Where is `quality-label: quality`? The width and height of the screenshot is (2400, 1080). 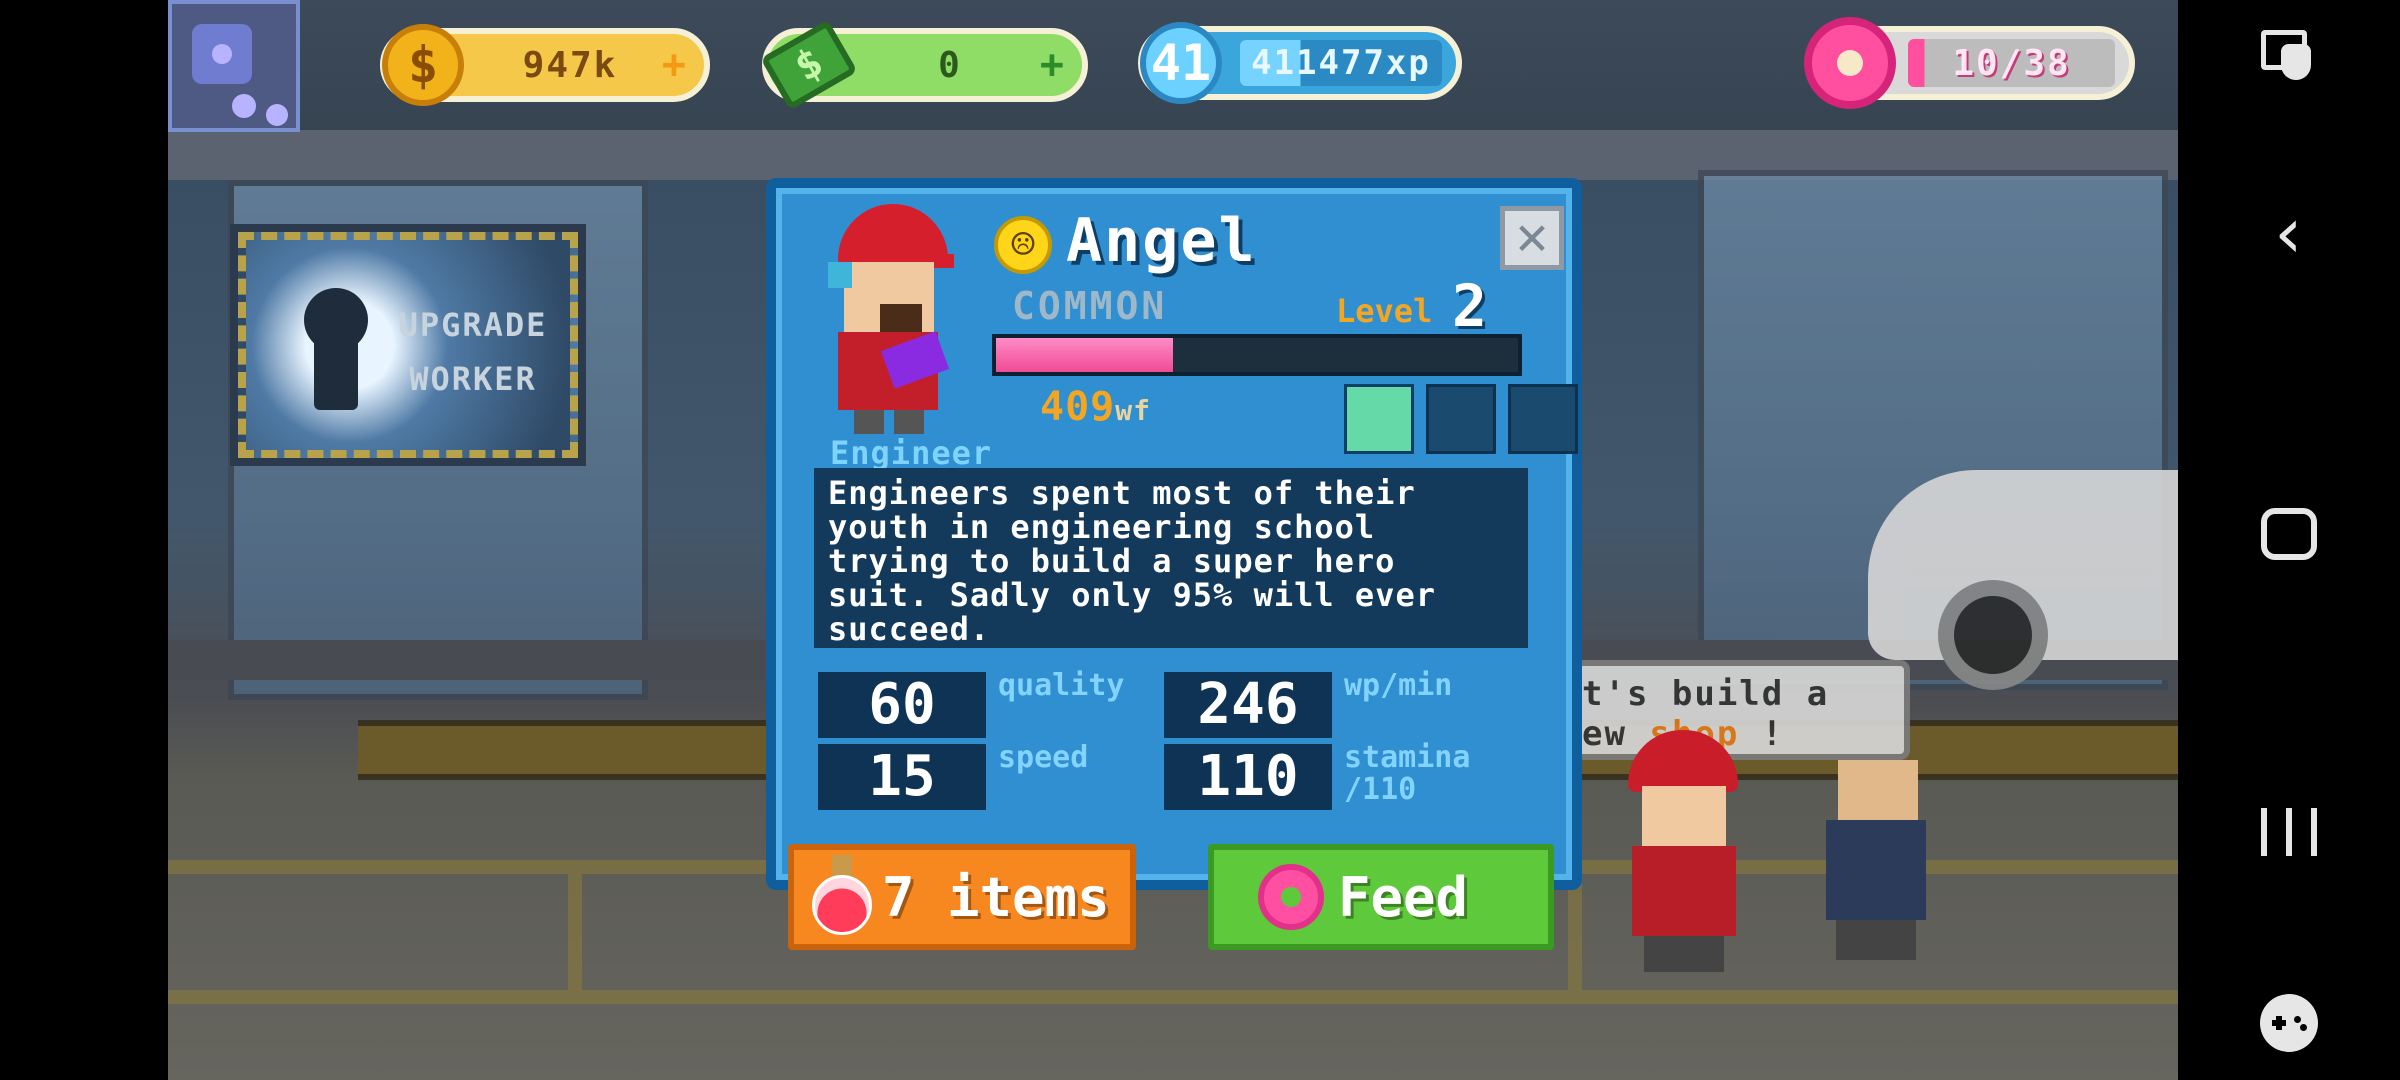
quality-label: quality is located at coordinates (1061, 685).